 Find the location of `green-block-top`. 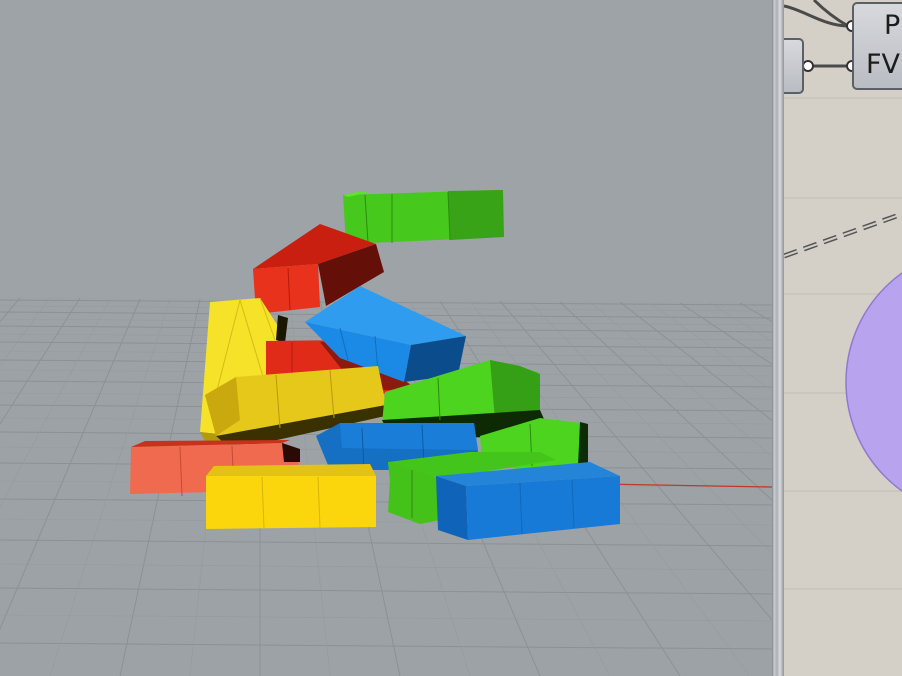

green-block-top is located at coordinates (423, 217).